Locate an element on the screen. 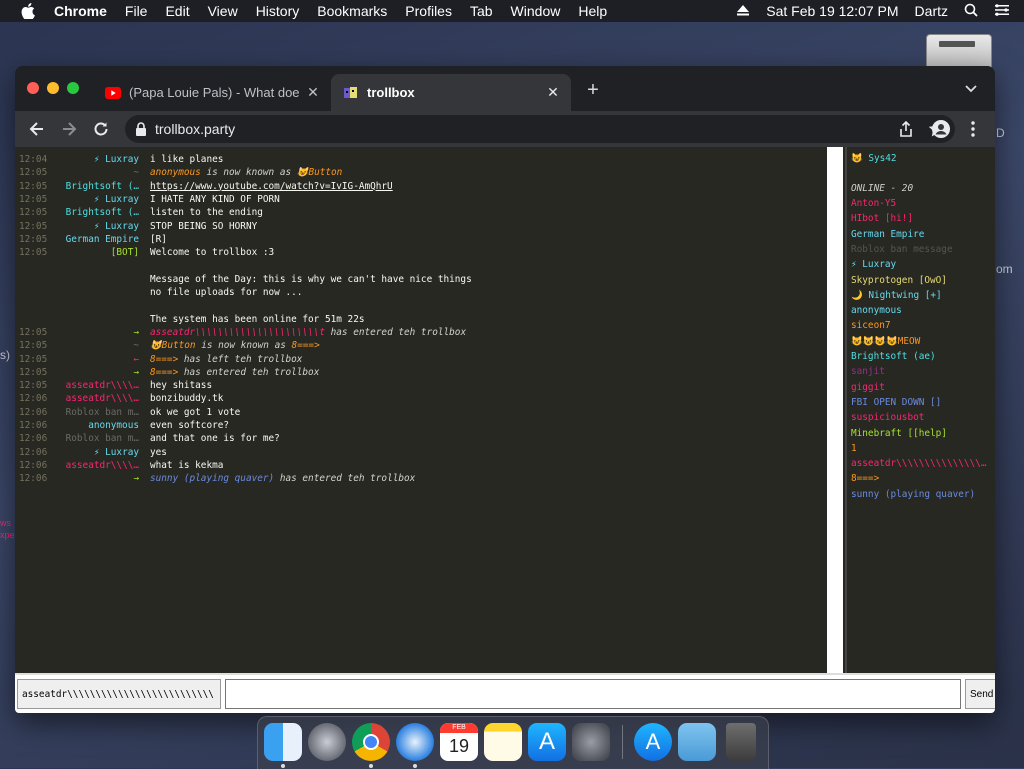 The image size is (1024, 769). lock-icon is located at coordinates (141, 129).